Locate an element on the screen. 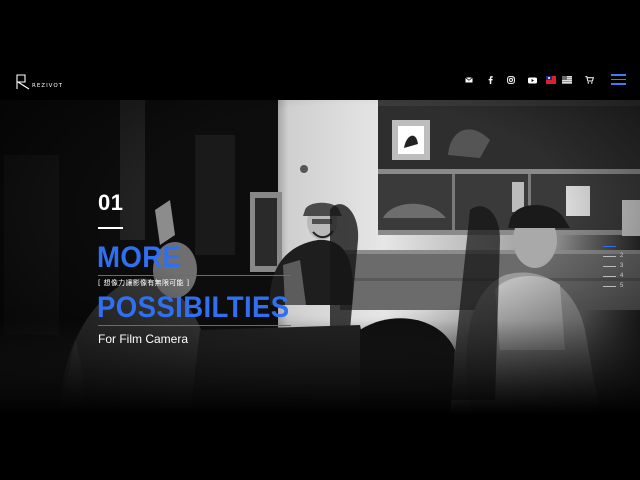 Image resolution: width=640 pixels, height=480 pixels. pager-item: 3 is located at coordinates (613, 266).